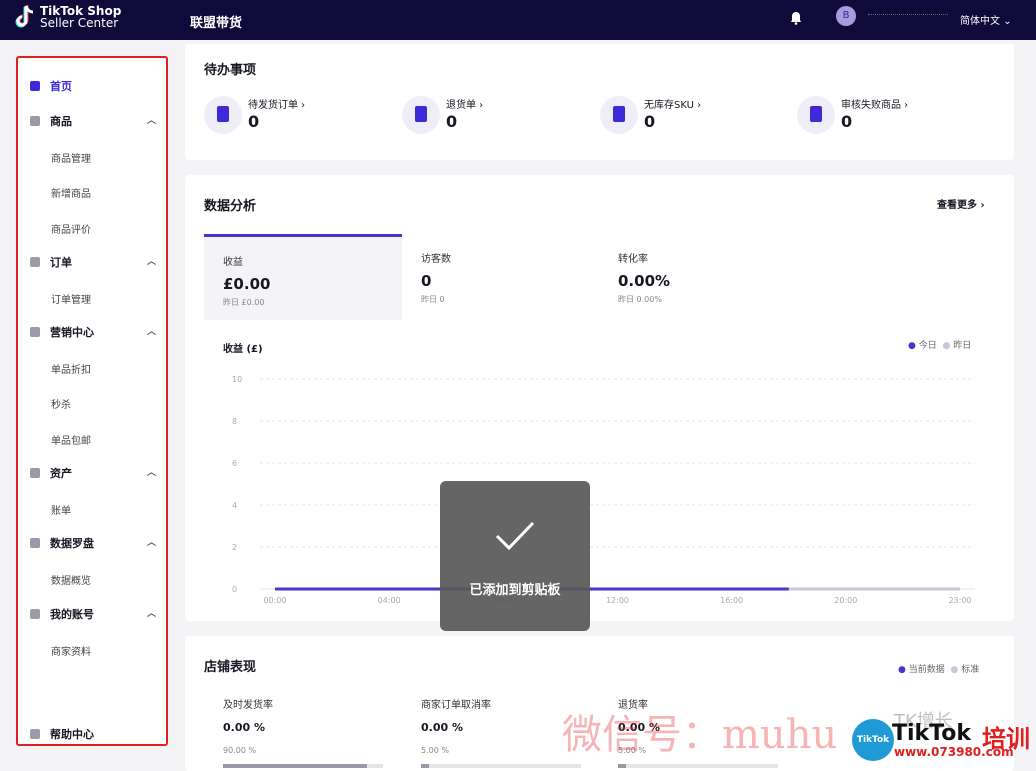  Describe the element at coordinates (518, 20) in the screenshot. I see `top-nav-bar: TikTok Shop Seller Center 联盟带货 B 简体中文 ⌄` at that location.